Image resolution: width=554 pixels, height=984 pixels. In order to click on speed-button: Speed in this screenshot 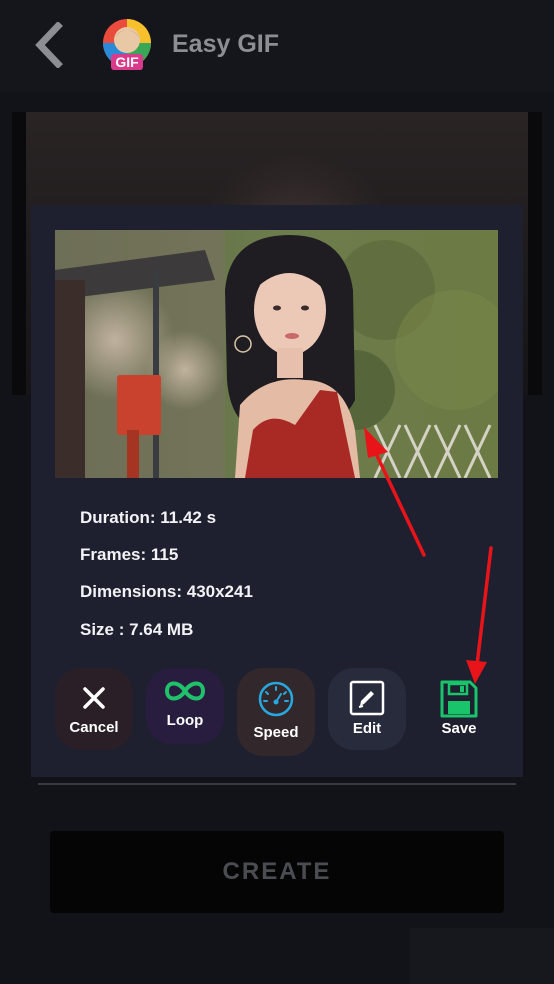, I will do `click(276, 712)`.